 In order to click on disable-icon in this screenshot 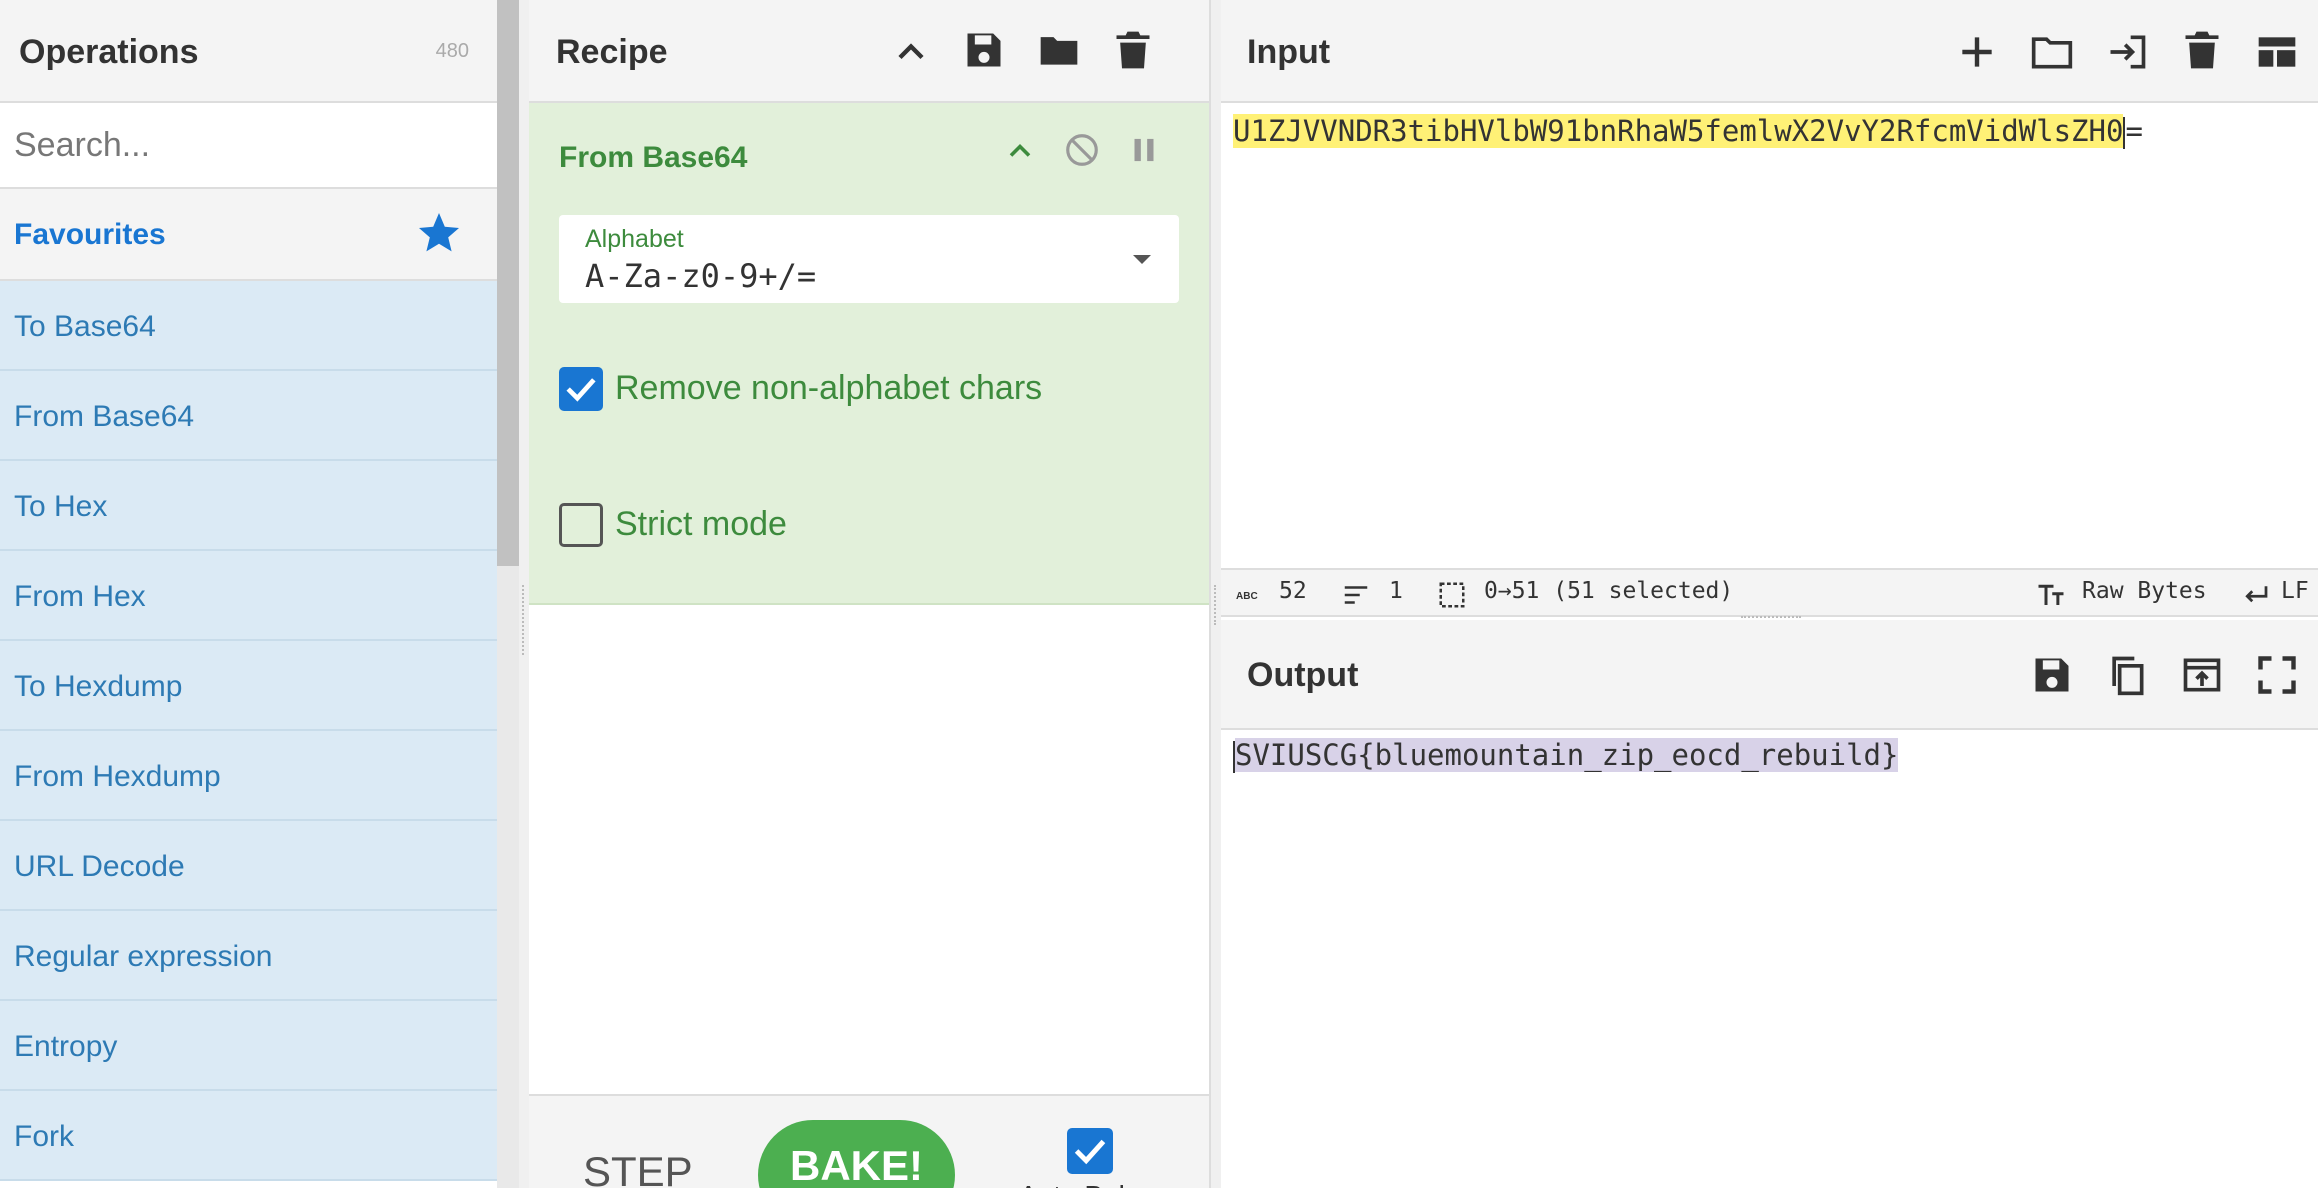, I will do `click(1082, 150)`.